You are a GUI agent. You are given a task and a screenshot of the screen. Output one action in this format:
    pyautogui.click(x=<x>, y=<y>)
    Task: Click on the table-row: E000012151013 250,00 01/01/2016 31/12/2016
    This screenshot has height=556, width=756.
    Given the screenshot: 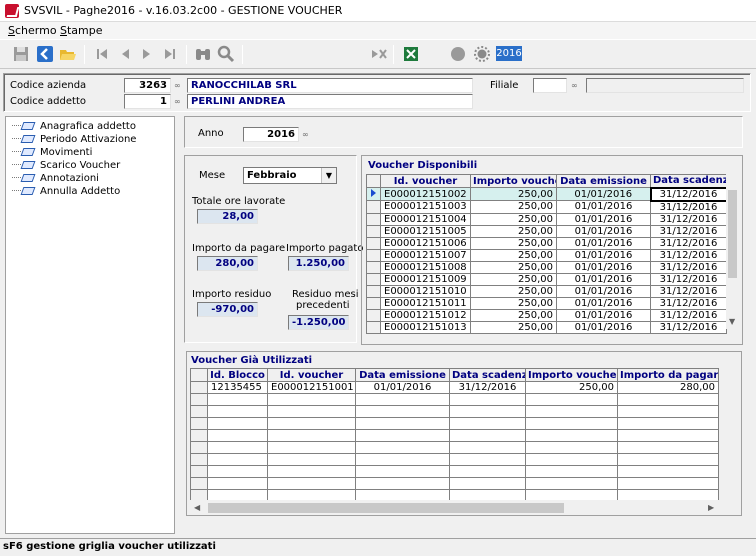 What is the action you would take?
    pyautogui.click(x=546, y=327)
    